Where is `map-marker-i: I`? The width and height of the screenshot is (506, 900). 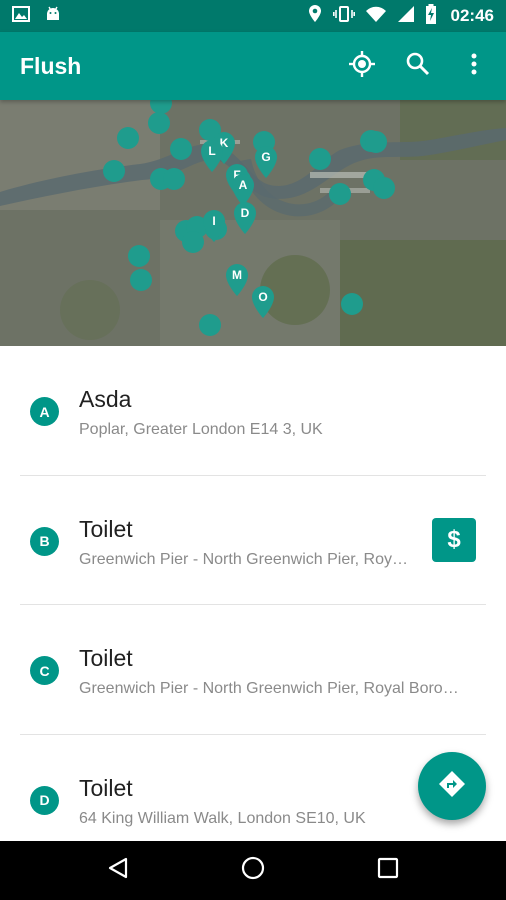 map-marker-i: I is located at coordinates (214, 226).